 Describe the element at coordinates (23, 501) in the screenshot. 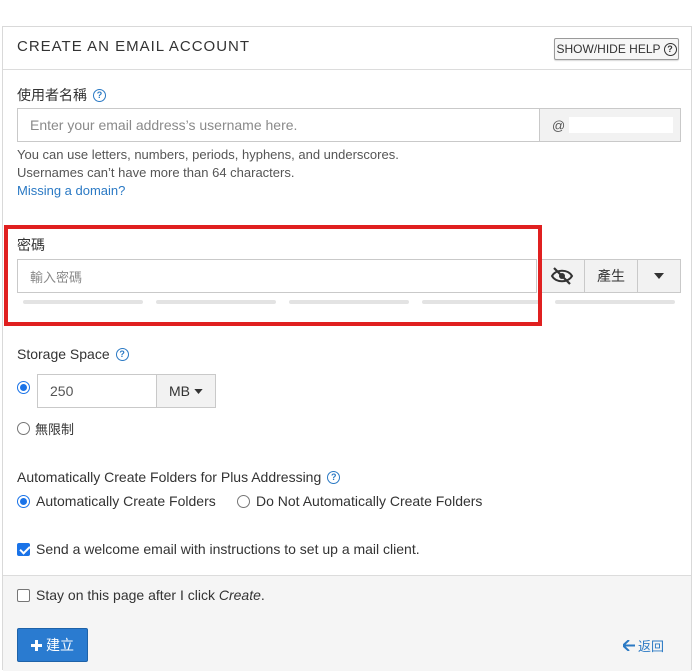

I see `plus-addressing-auto-radio` at that location.